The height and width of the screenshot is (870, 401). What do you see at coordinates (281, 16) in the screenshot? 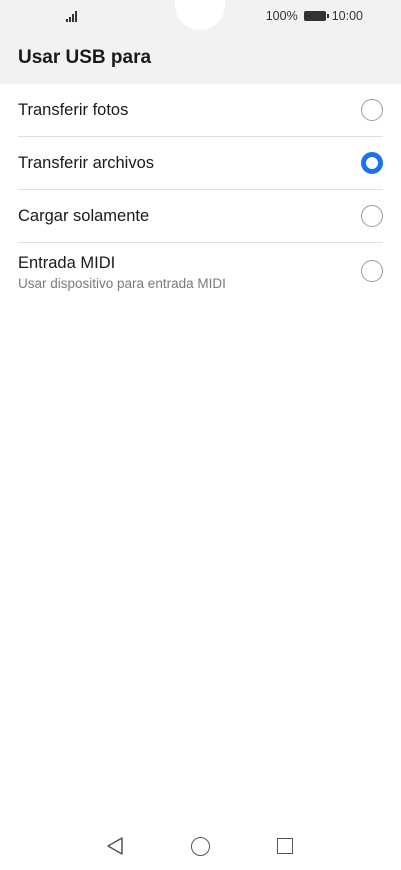
I see `battery-percent: 100%` at bounding box center [281, 16].